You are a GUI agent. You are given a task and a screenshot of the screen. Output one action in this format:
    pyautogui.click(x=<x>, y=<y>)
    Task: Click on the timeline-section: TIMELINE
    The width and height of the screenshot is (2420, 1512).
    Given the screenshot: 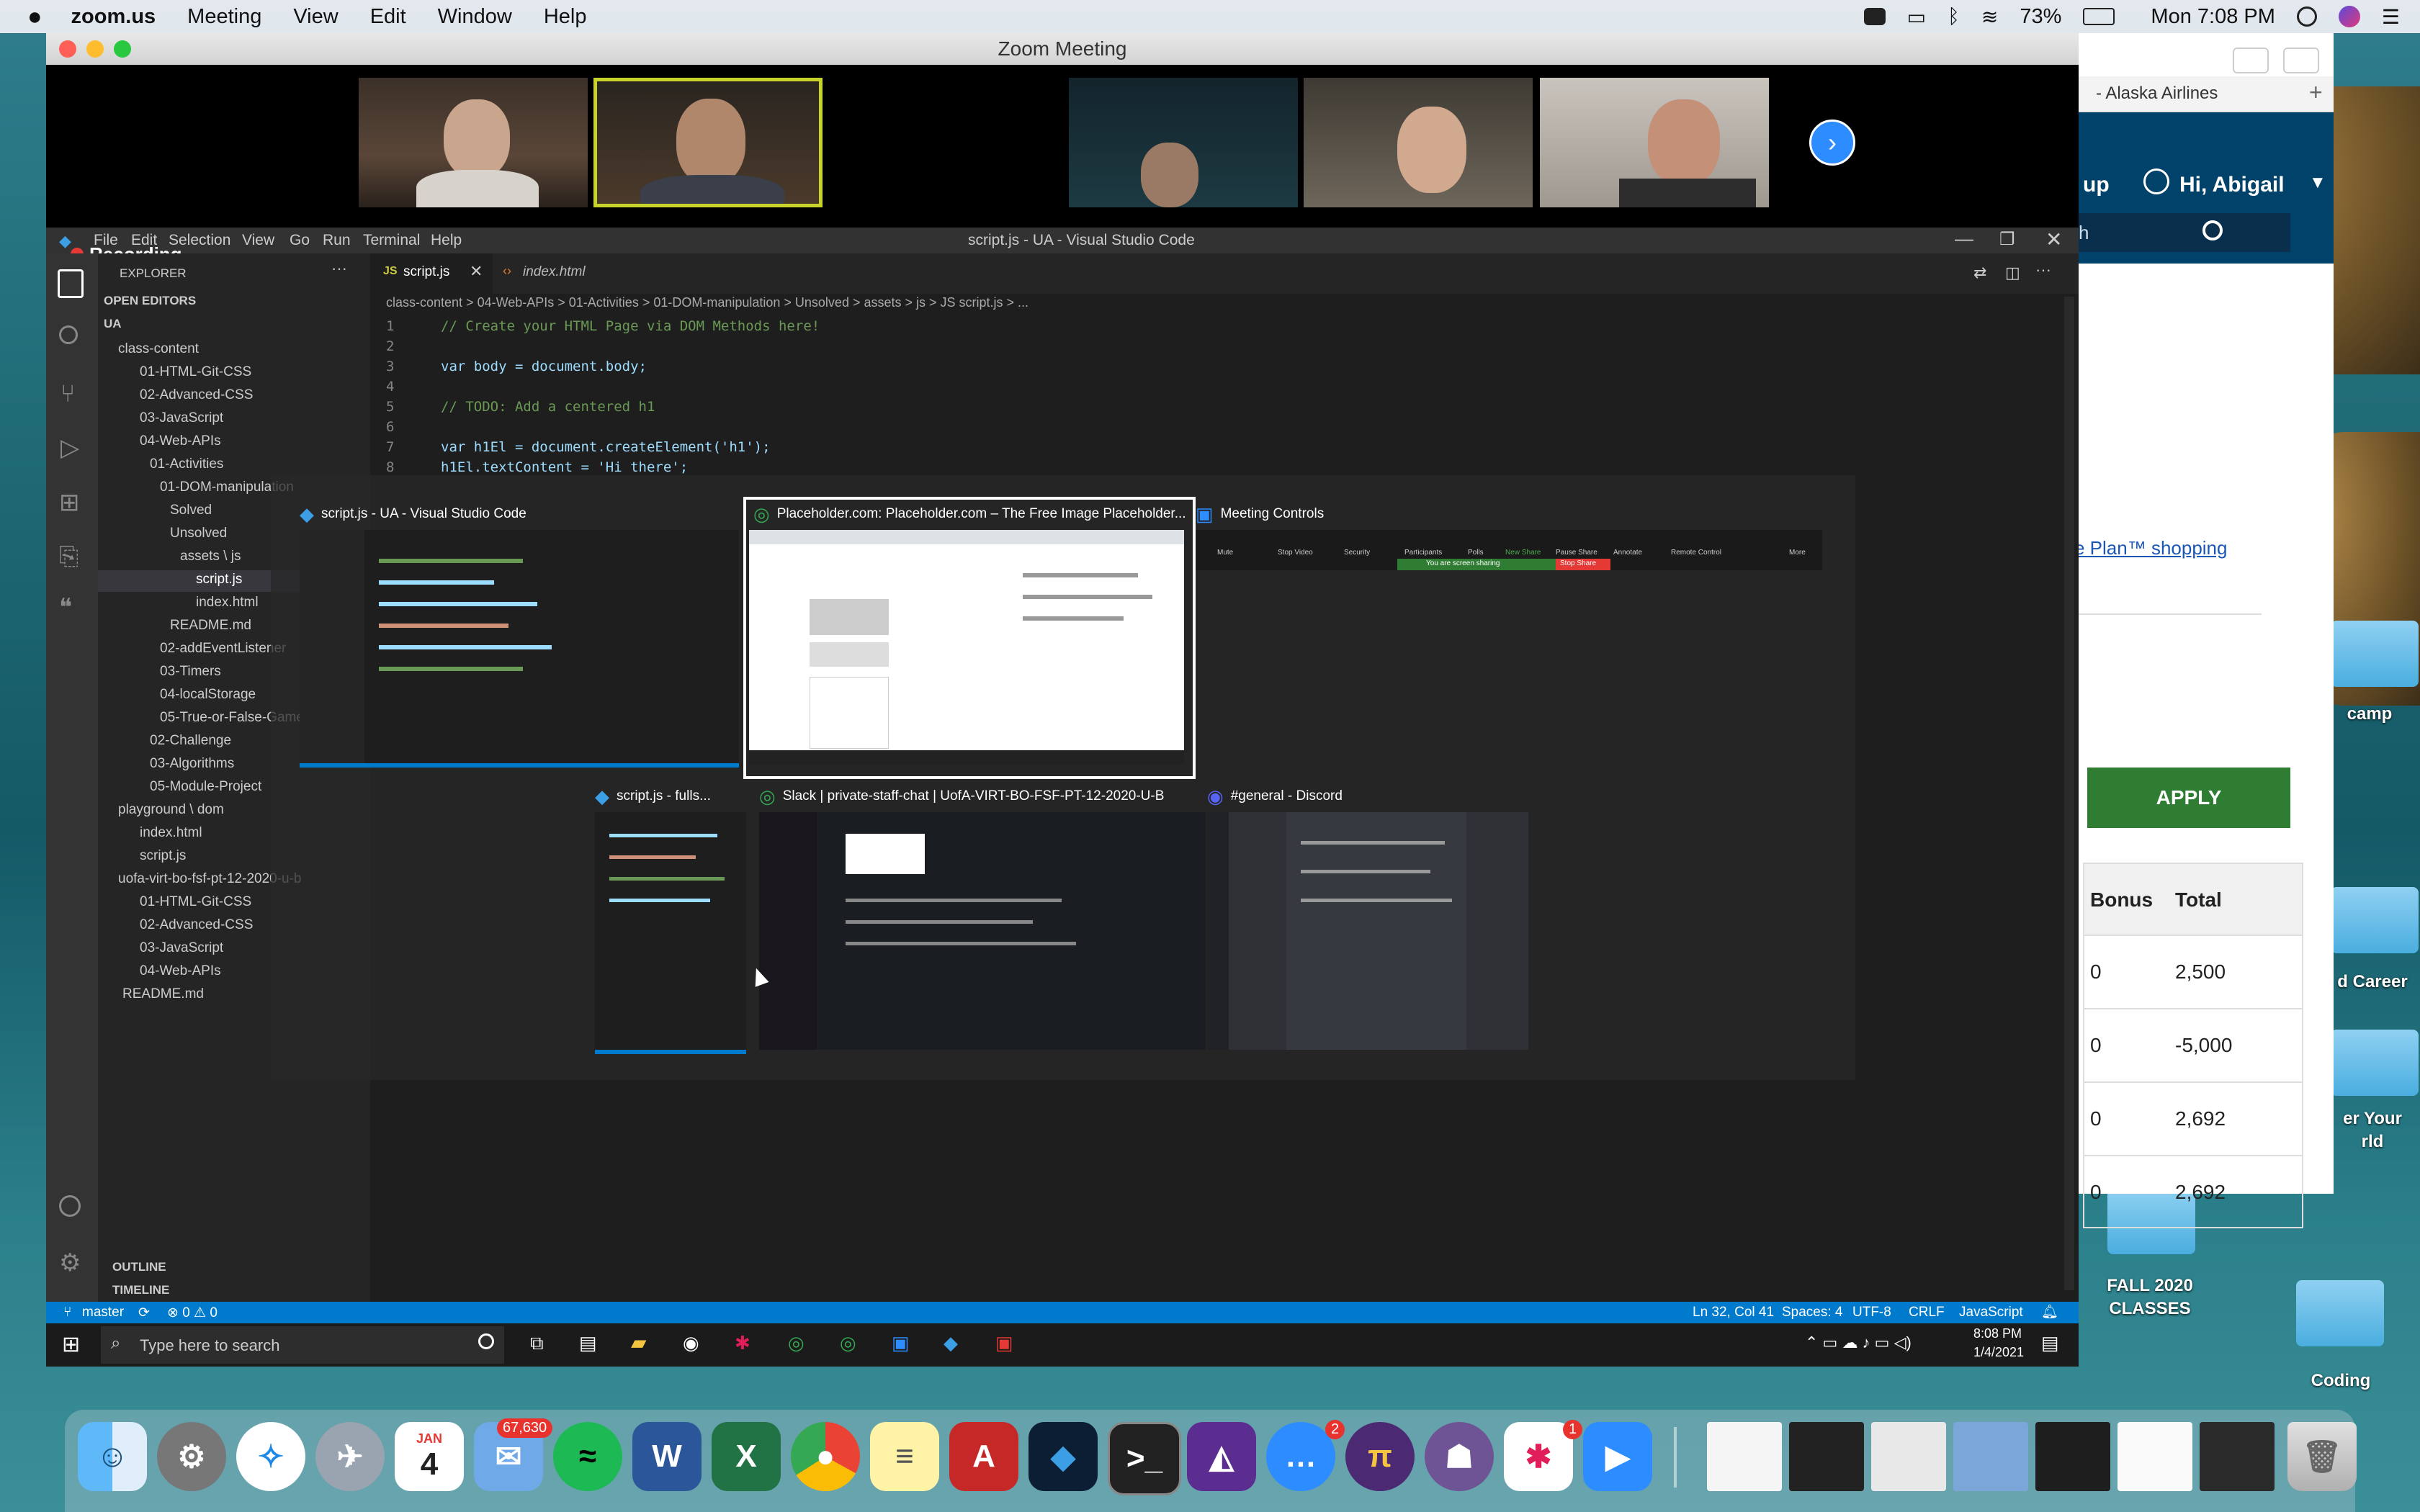 What is the action you would take?
    pyautogui.click(x=140, y=1290)
    